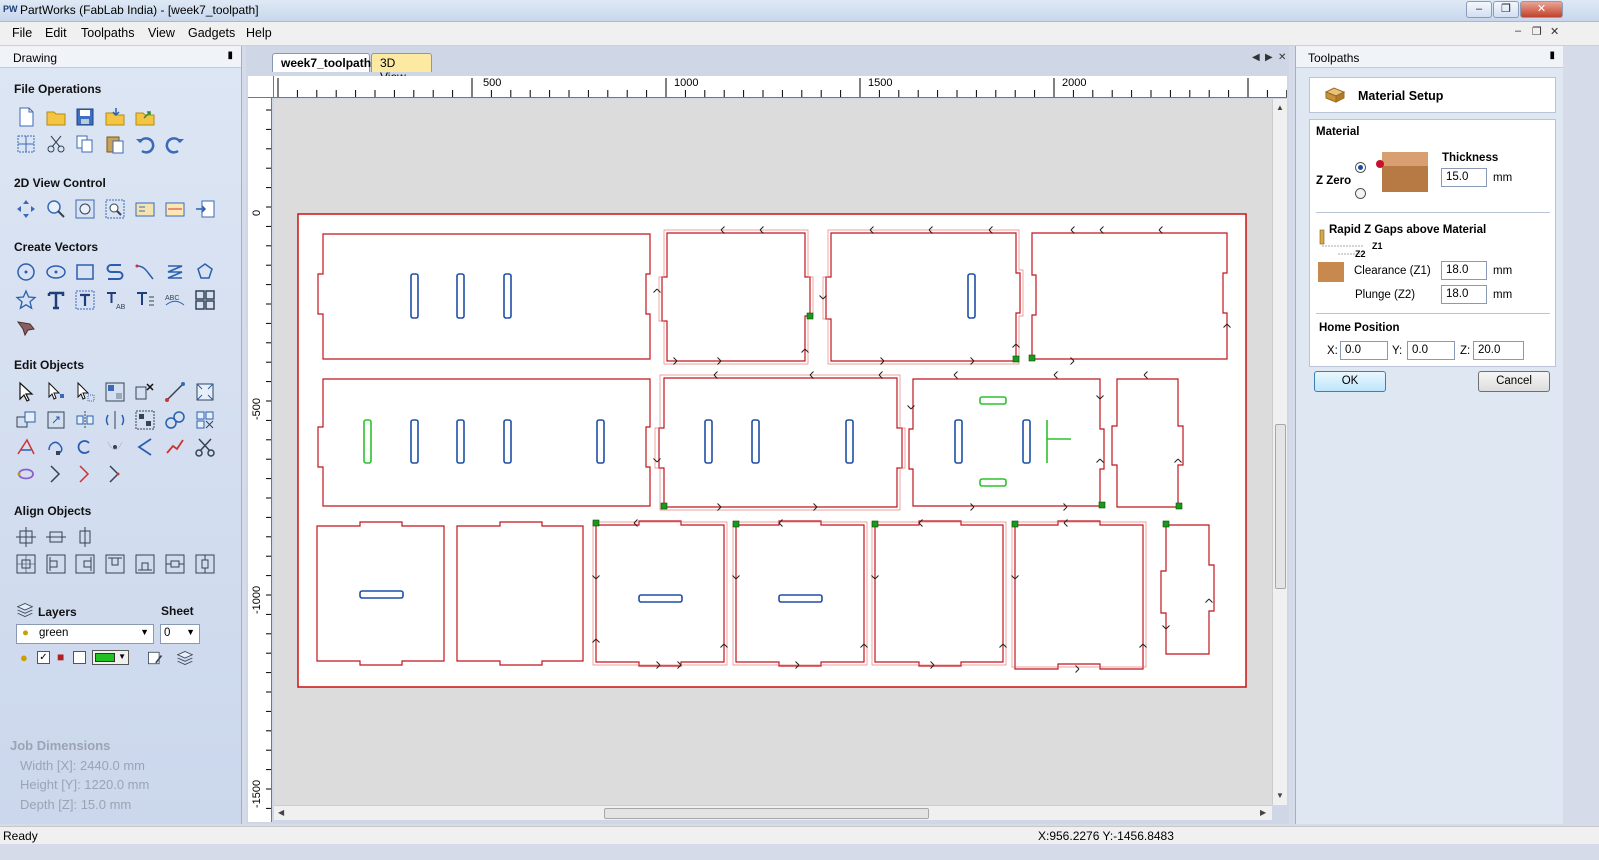 The width and height of the screenshot is (1599, 860). Describe the element at coordinates (401, 68) in the screenshot. I see `tab-3d-view: 3D View` at that location.